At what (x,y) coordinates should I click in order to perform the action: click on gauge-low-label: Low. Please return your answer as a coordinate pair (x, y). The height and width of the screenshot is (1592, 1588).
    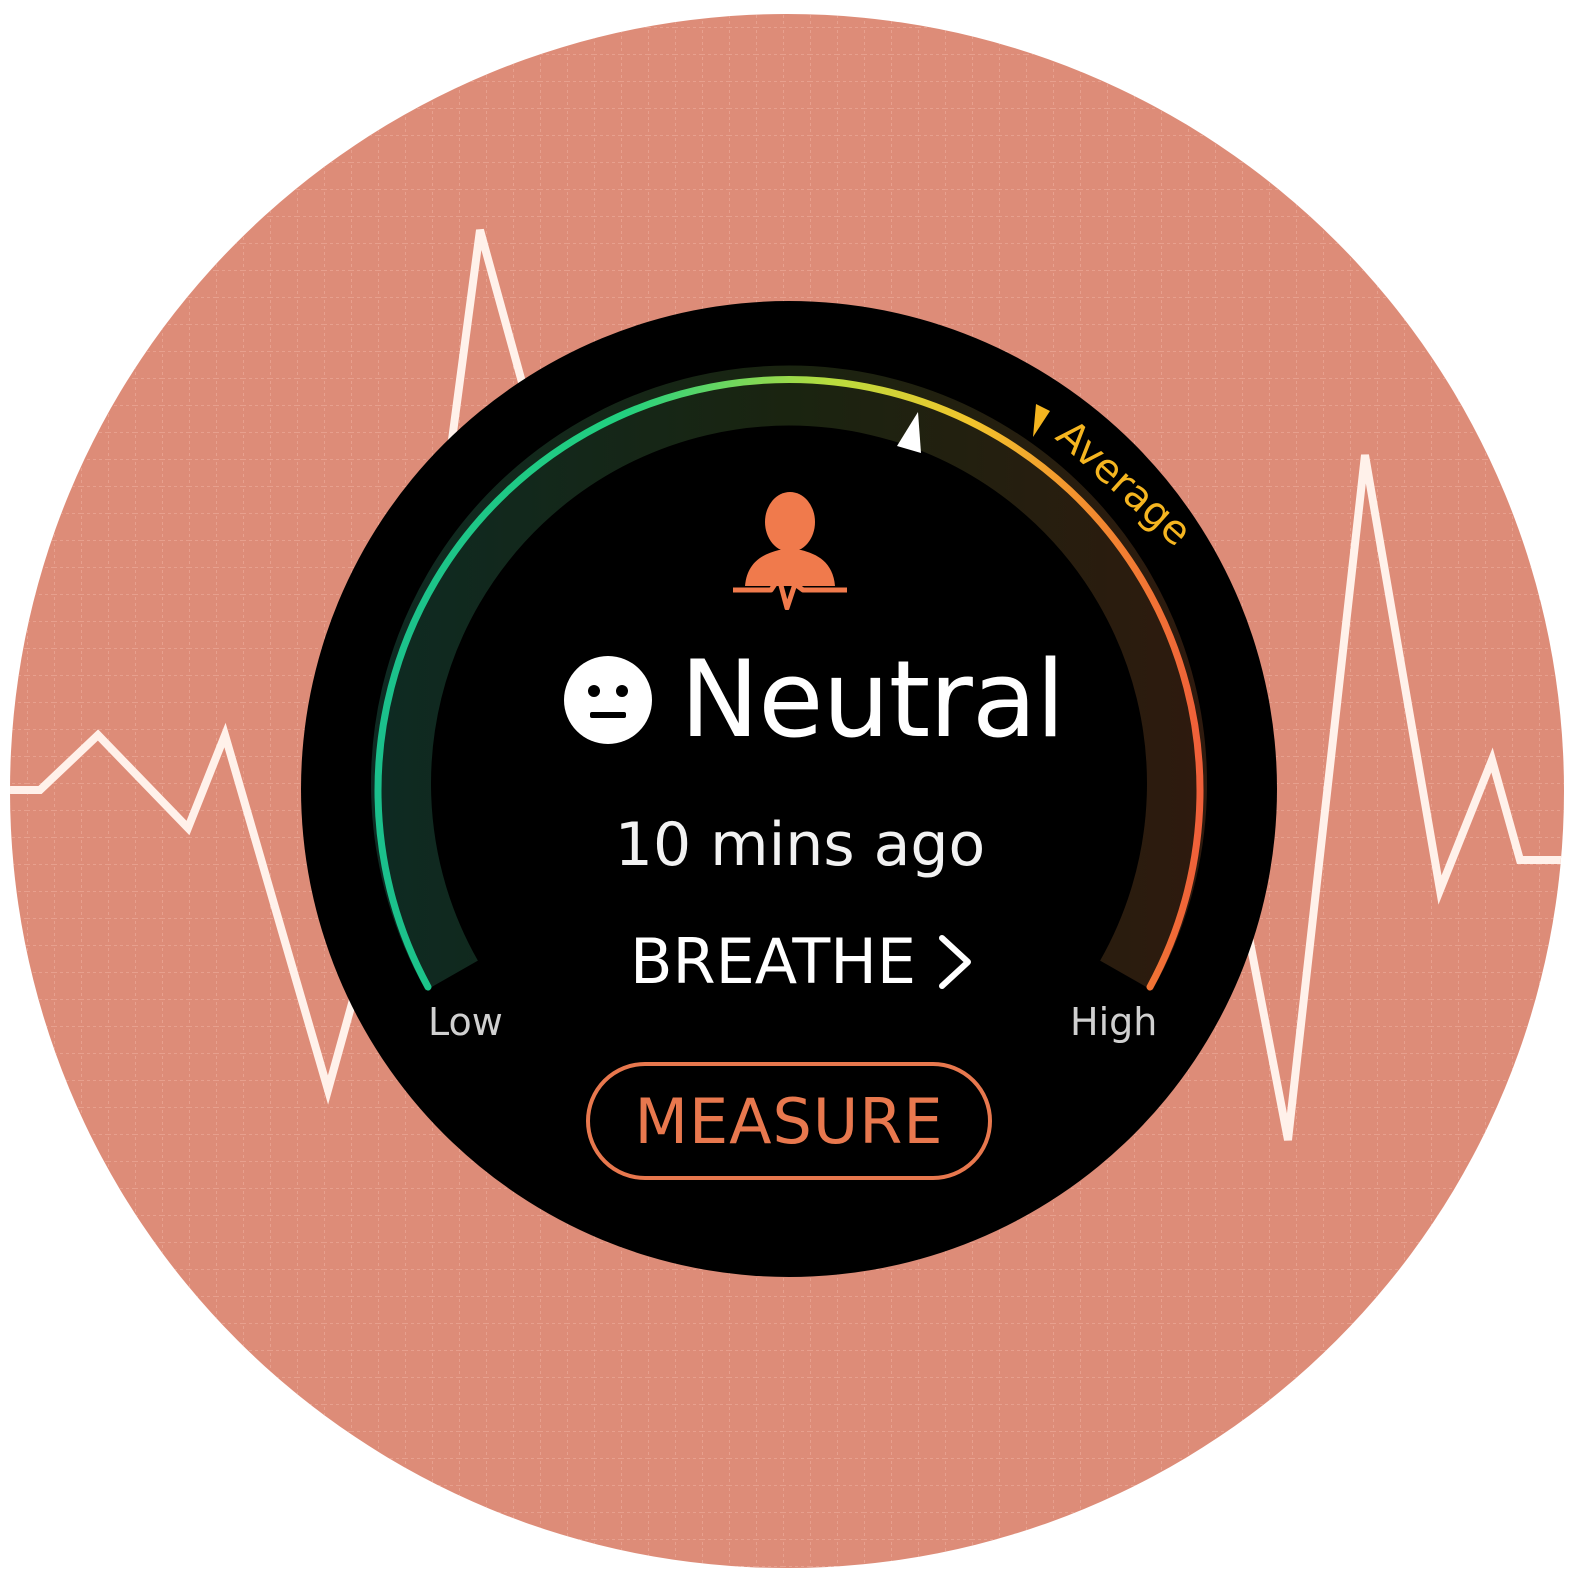
    Looking at the image, I should click on (465, 1022).